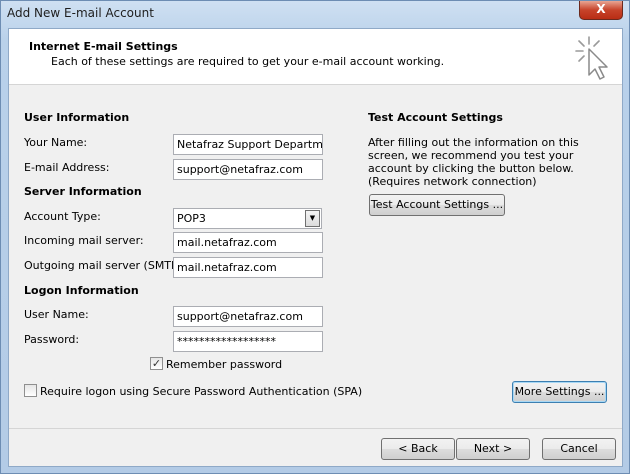 This screenshot has height=474, width=630. I want to click on your-name-label: Your Name:, so click(56, 142).